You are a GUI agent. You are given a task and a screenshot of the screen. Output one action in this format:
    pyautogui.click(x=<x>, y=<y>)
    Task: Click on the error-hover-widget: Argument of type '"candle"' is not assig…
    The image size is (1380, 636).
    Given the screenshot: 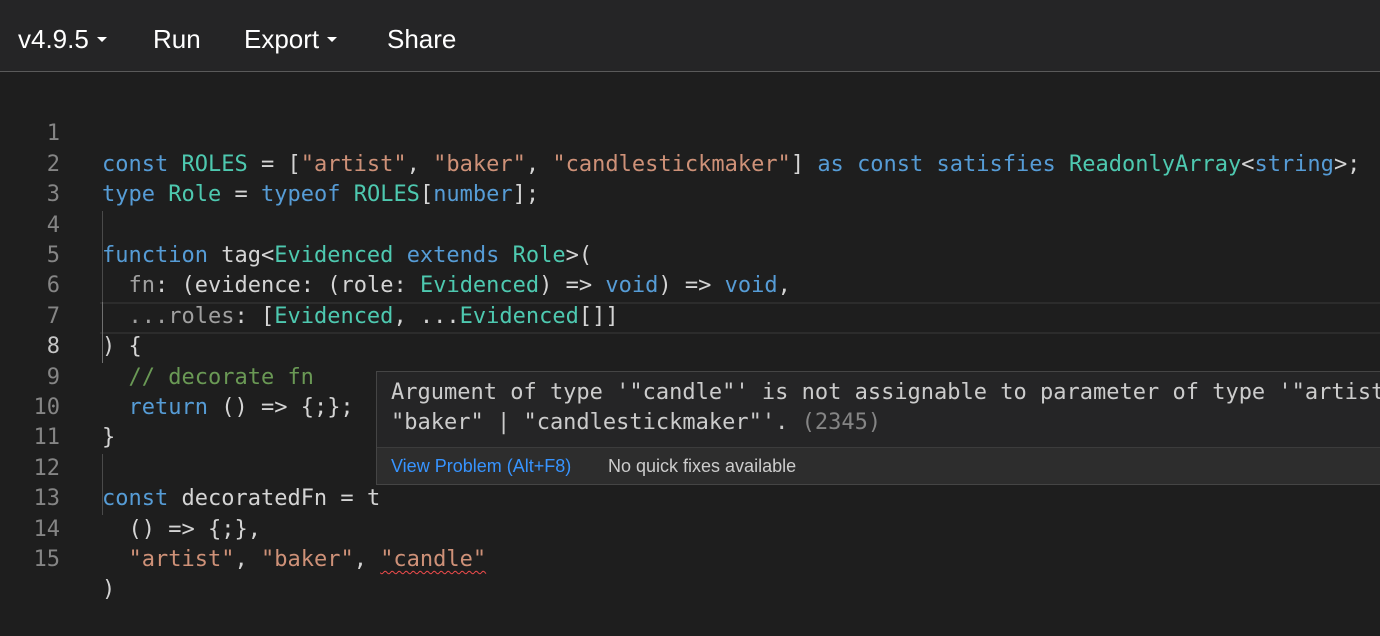 What is the action you would take?
    pyautogui.click(x=878, y=428)
    